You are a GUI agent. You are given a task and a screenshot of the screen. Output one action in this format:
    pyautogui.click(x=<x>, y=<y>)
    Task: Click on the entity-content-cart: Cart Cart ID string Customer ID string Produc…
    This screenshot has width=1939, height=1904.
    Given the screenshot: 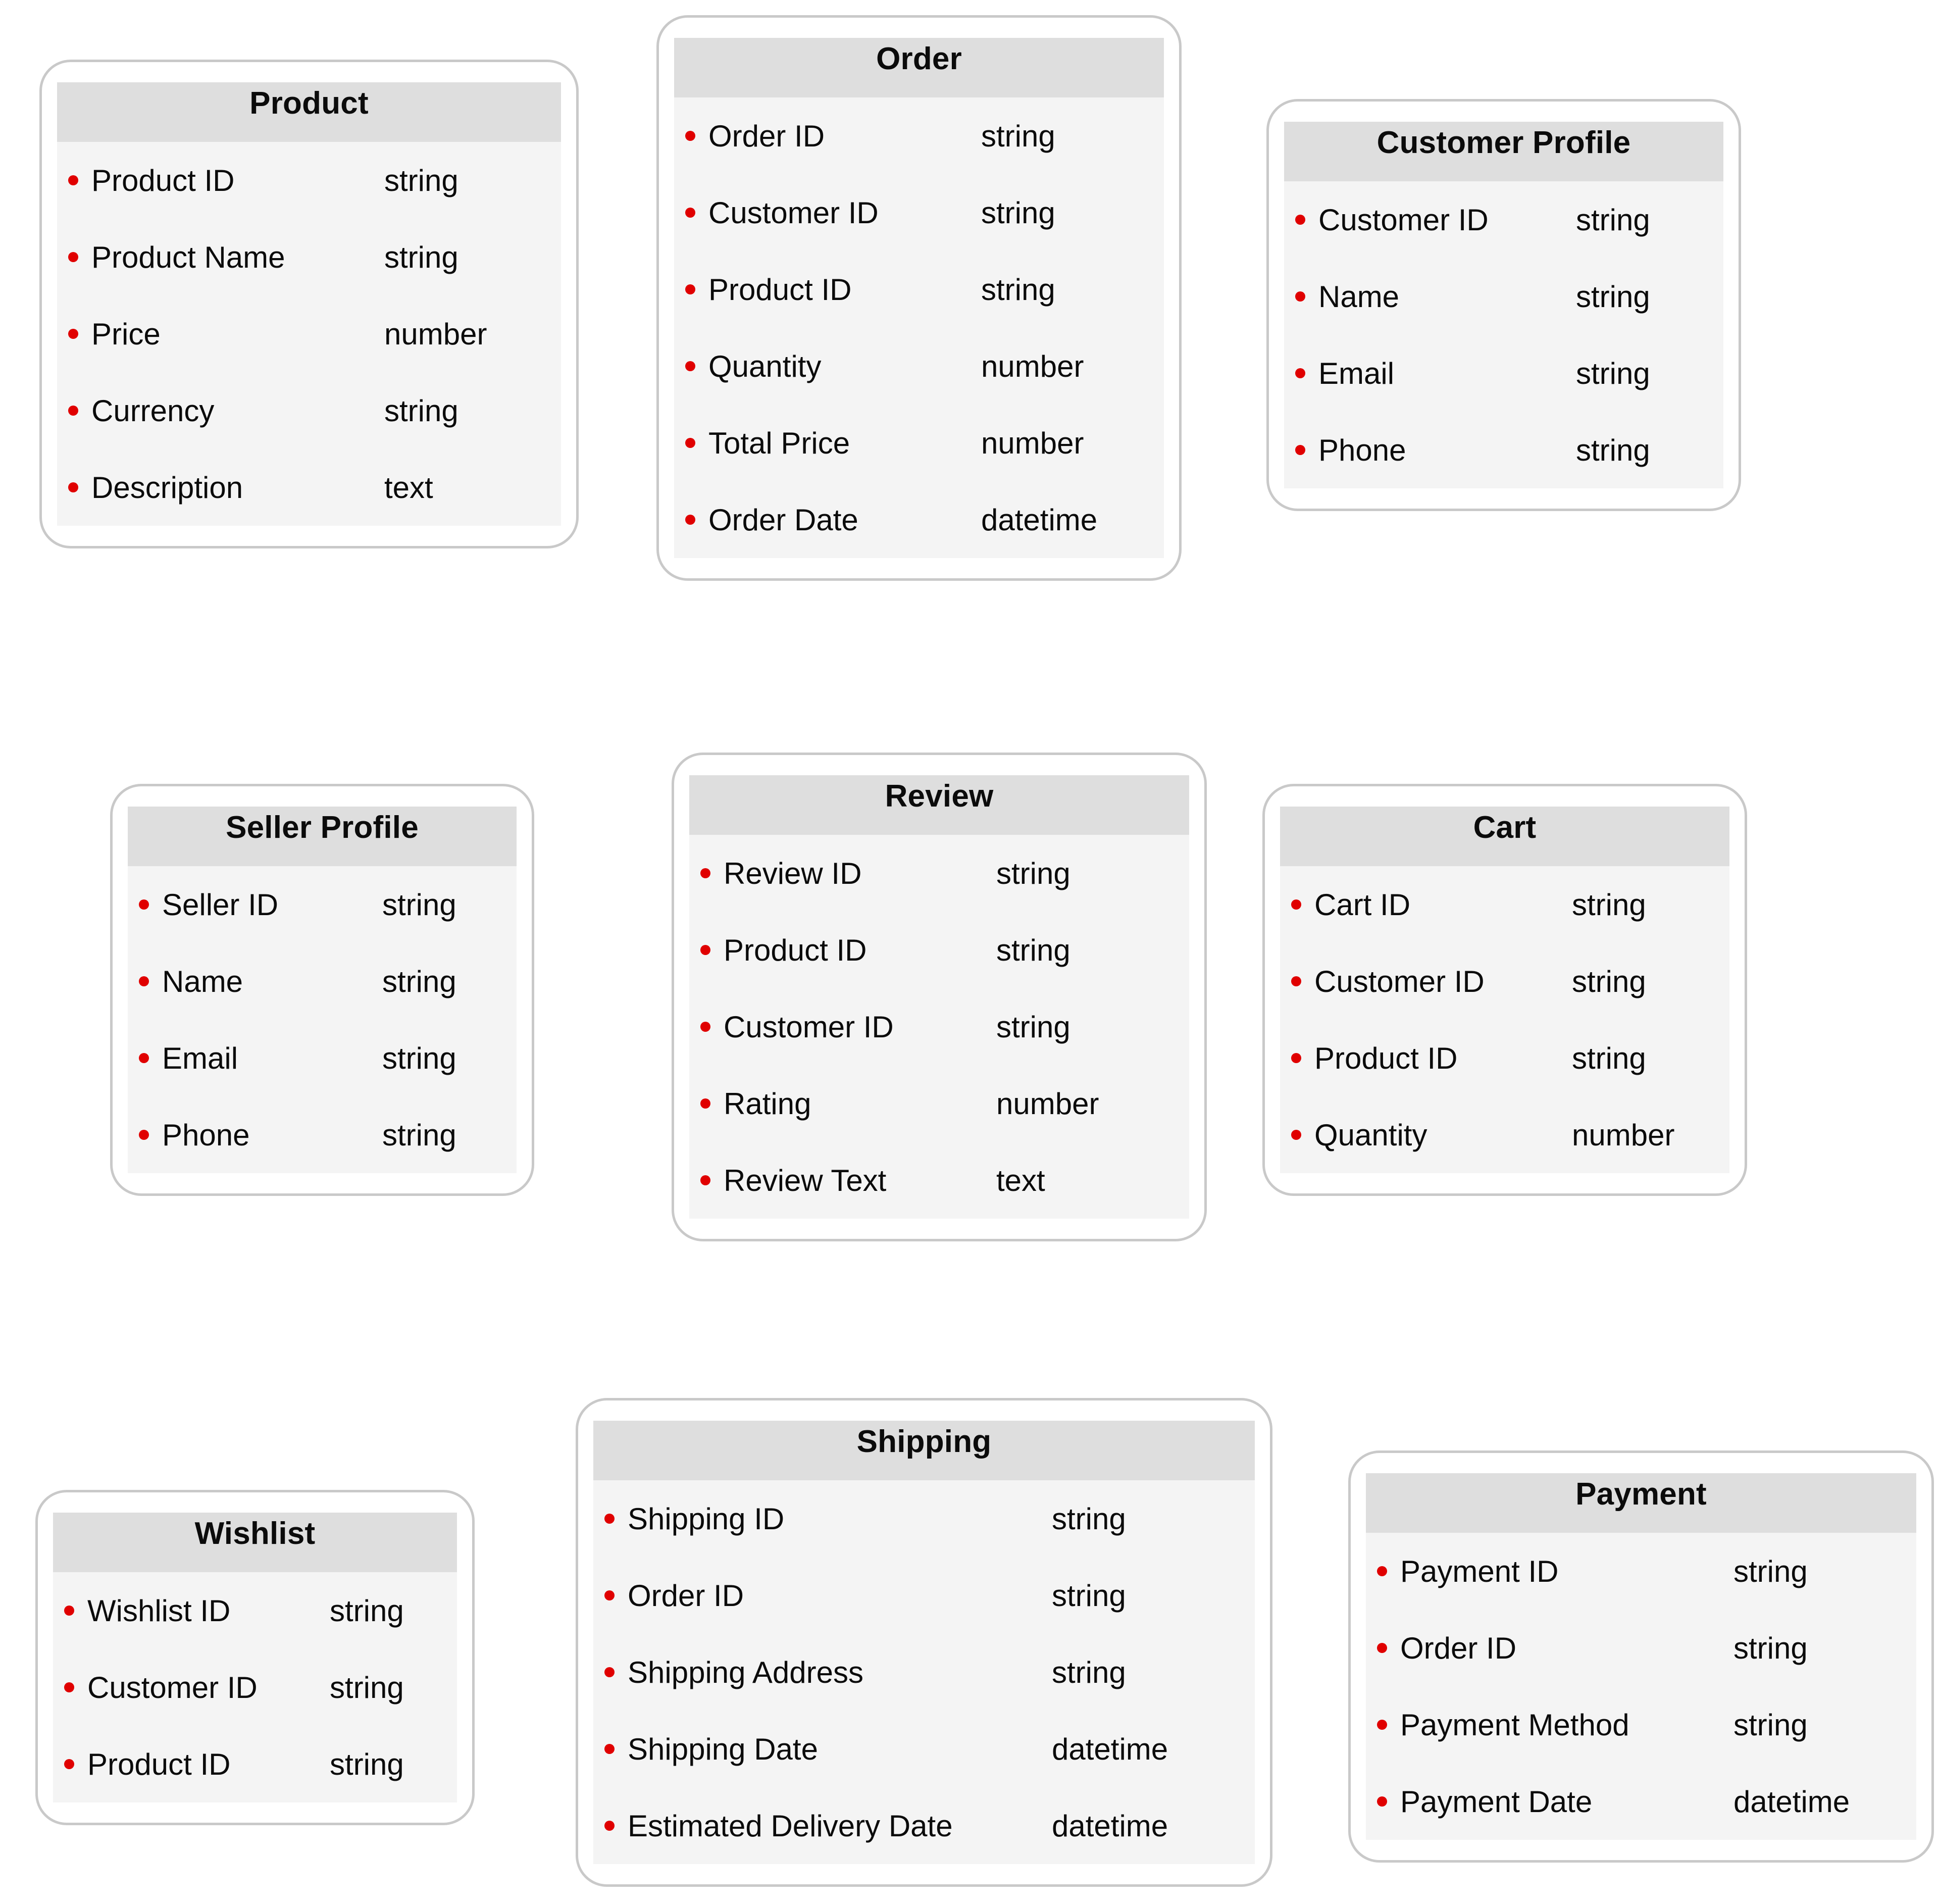 What is the action you would take?
    pyautogui.click(x=1505, y=990)
    